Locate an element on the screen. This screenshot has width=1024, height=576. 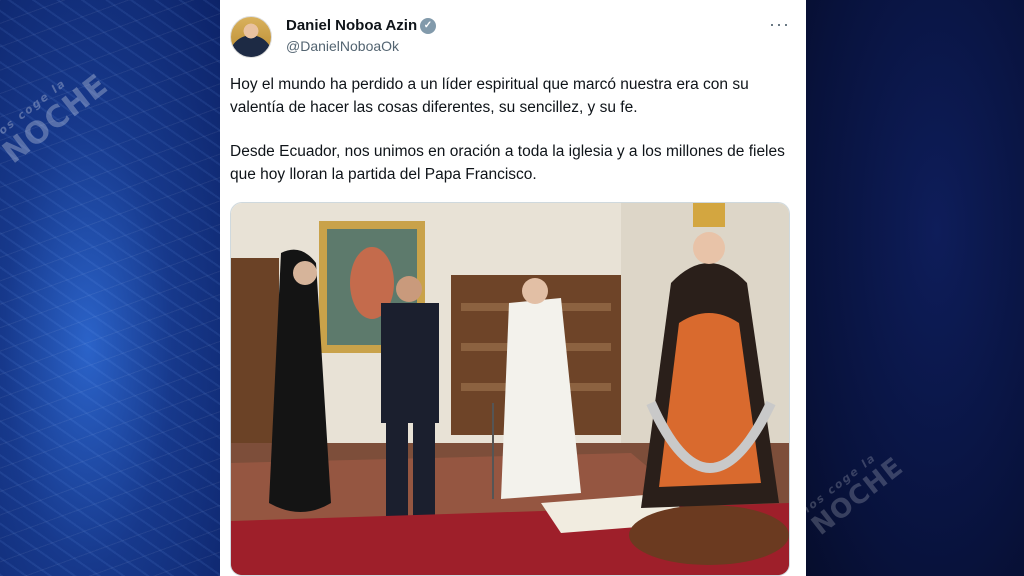
avatar is located at coordinates (251, 37).